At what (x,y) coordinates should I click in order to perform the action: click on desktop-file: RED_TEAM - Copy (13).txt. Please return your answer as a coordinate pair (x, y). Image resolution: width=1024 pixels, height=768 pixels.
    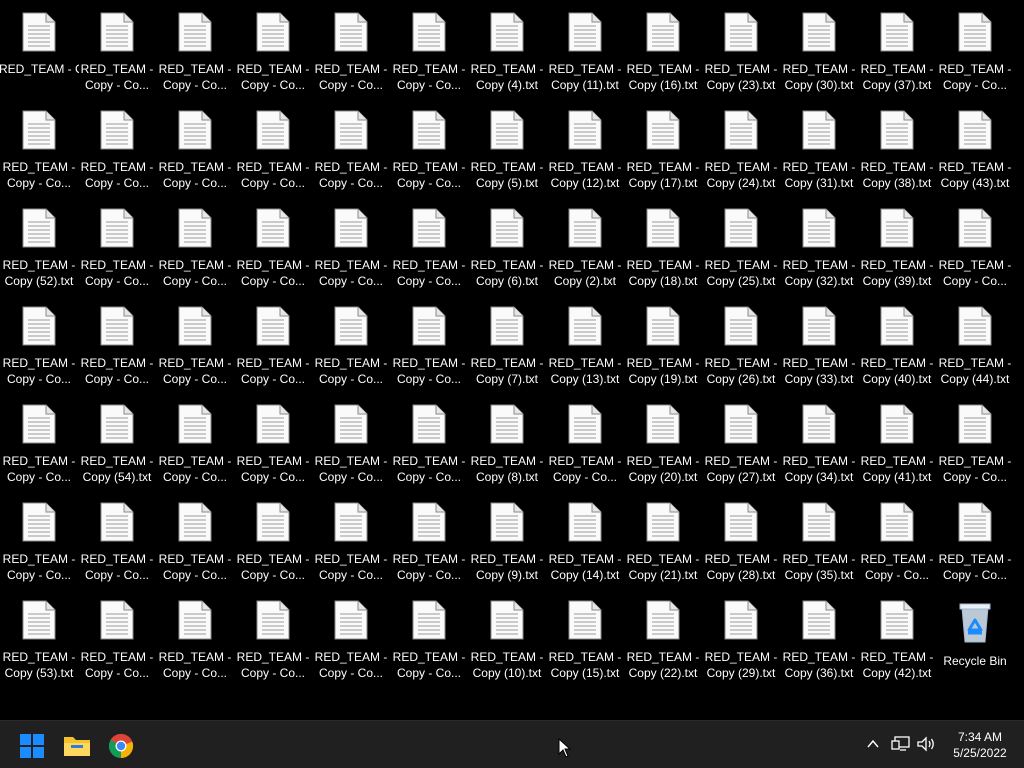
    Looking at the image, I should click on (585, 345).